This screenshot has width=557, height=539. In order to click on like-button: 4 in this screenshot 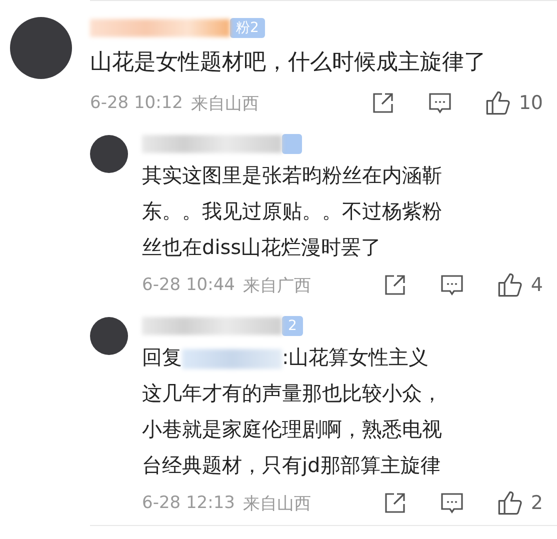, I will do `click(519, 285)`.